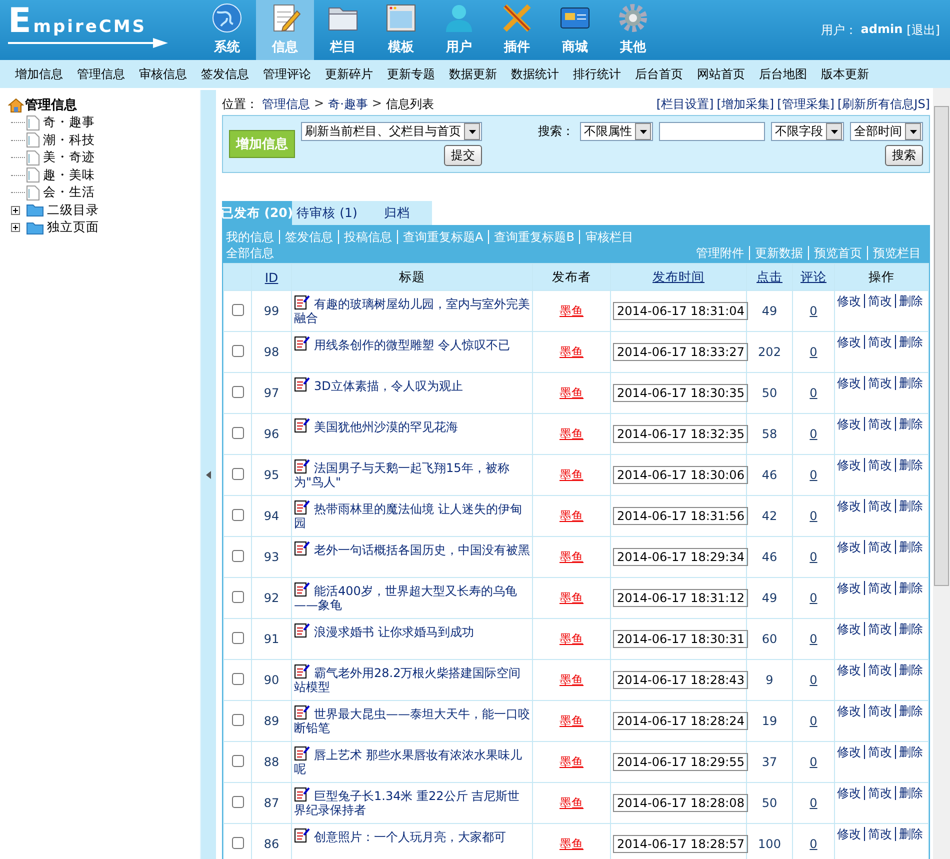 This screenshot has height=859, width=950. Describe the element at coordinates (680, 393) in the screenshot. I see `time-field: 2014-06-17 18:30:35` at that location.